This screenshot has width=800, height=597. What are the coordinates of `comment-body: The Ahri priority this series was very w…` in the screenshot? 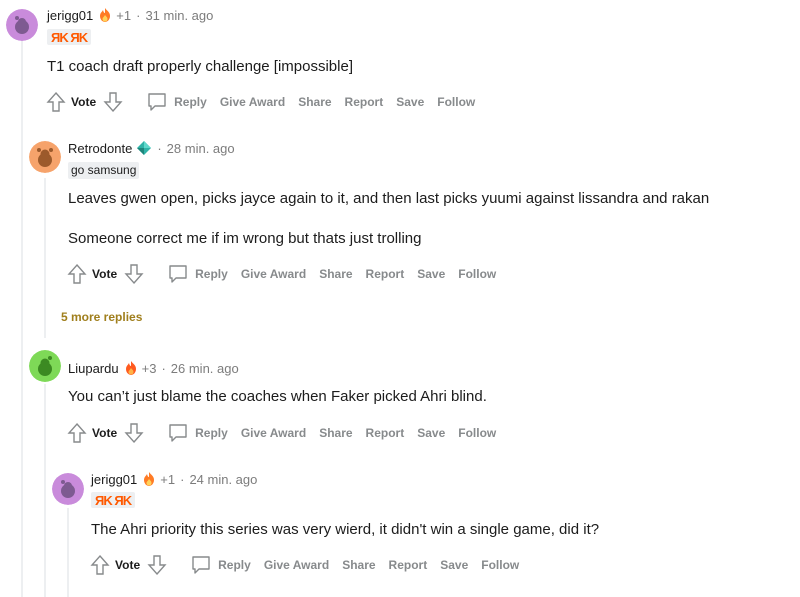 It's located at (345, 529).